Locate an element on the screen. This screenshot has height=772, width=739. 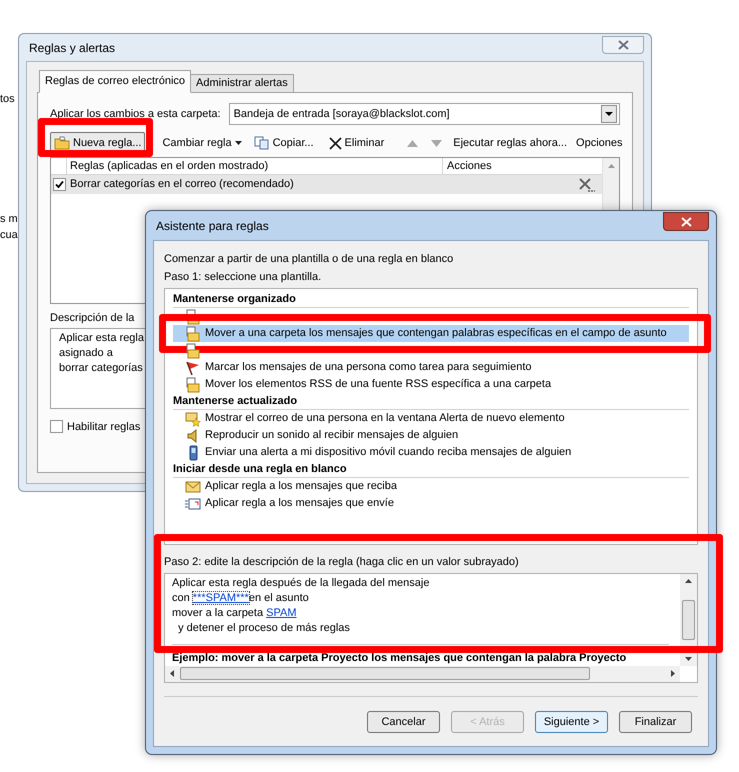
background-text: s m is located at coordinates (9, 219).